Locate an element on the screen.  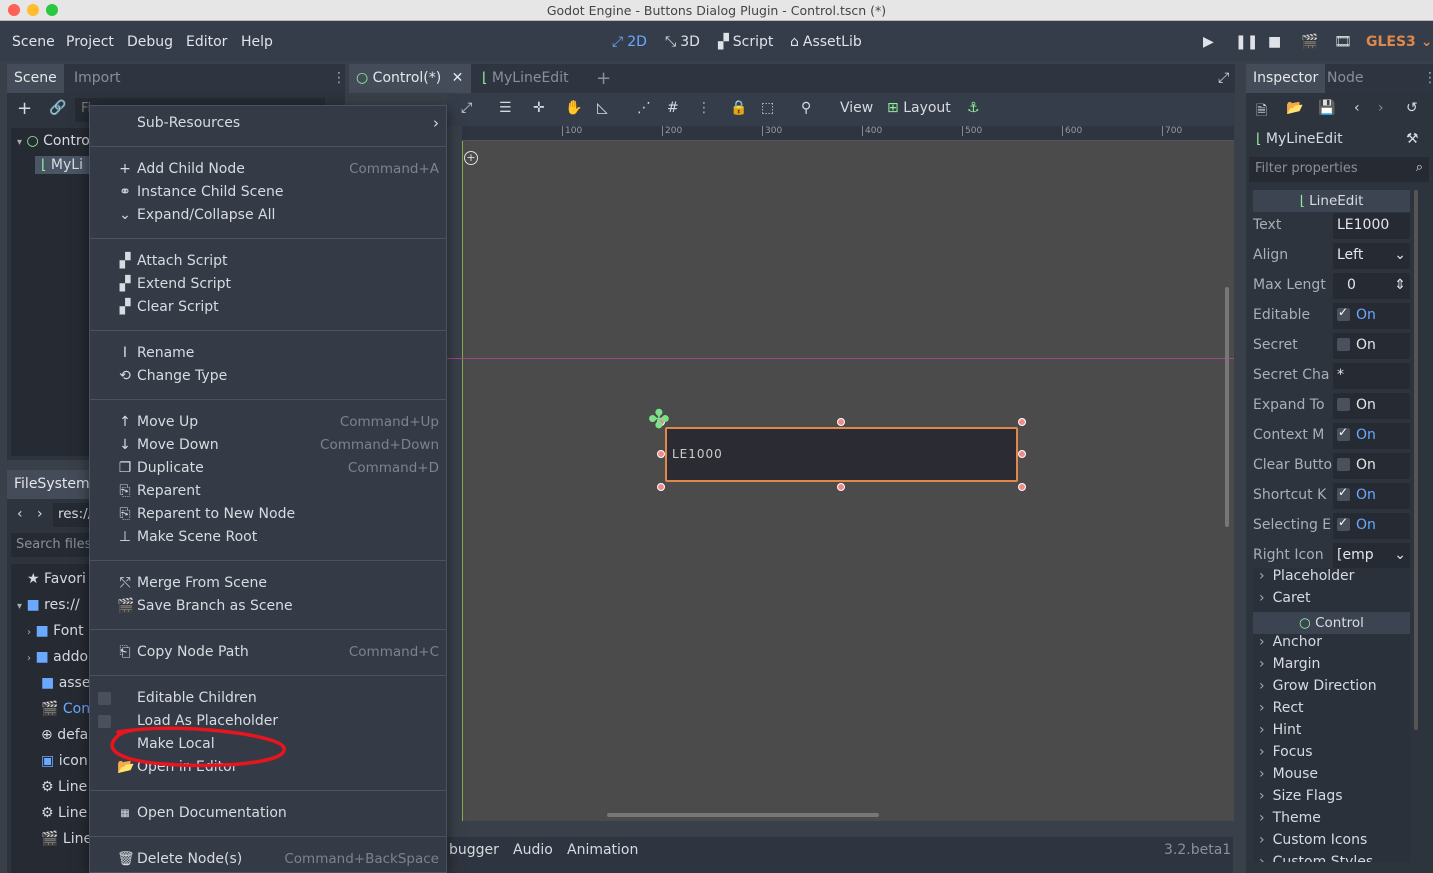
max-length-spinbox: 0 ⇕ is located at coordinates (1371, 286).